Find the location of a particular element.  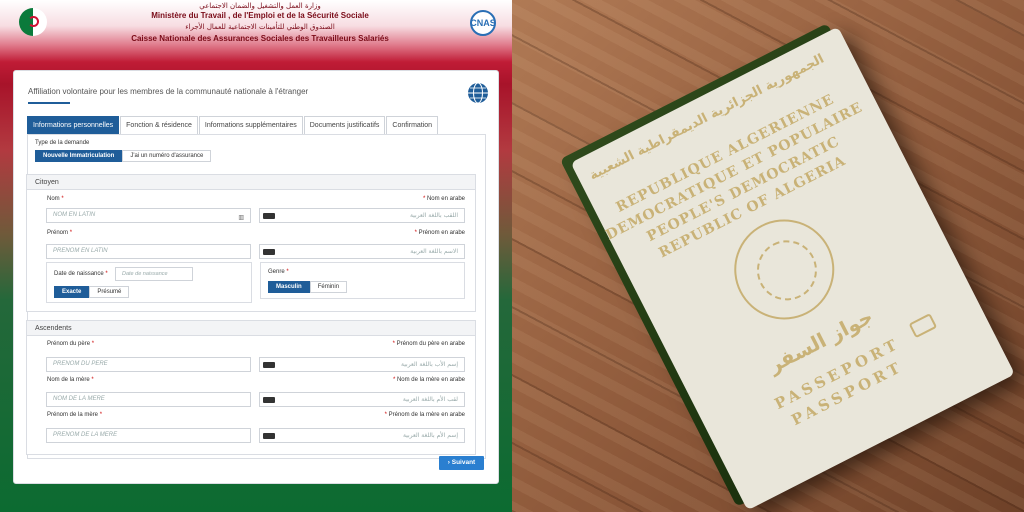

genre-toggle: Masculin Féminin is located at coordinates (308, 287).